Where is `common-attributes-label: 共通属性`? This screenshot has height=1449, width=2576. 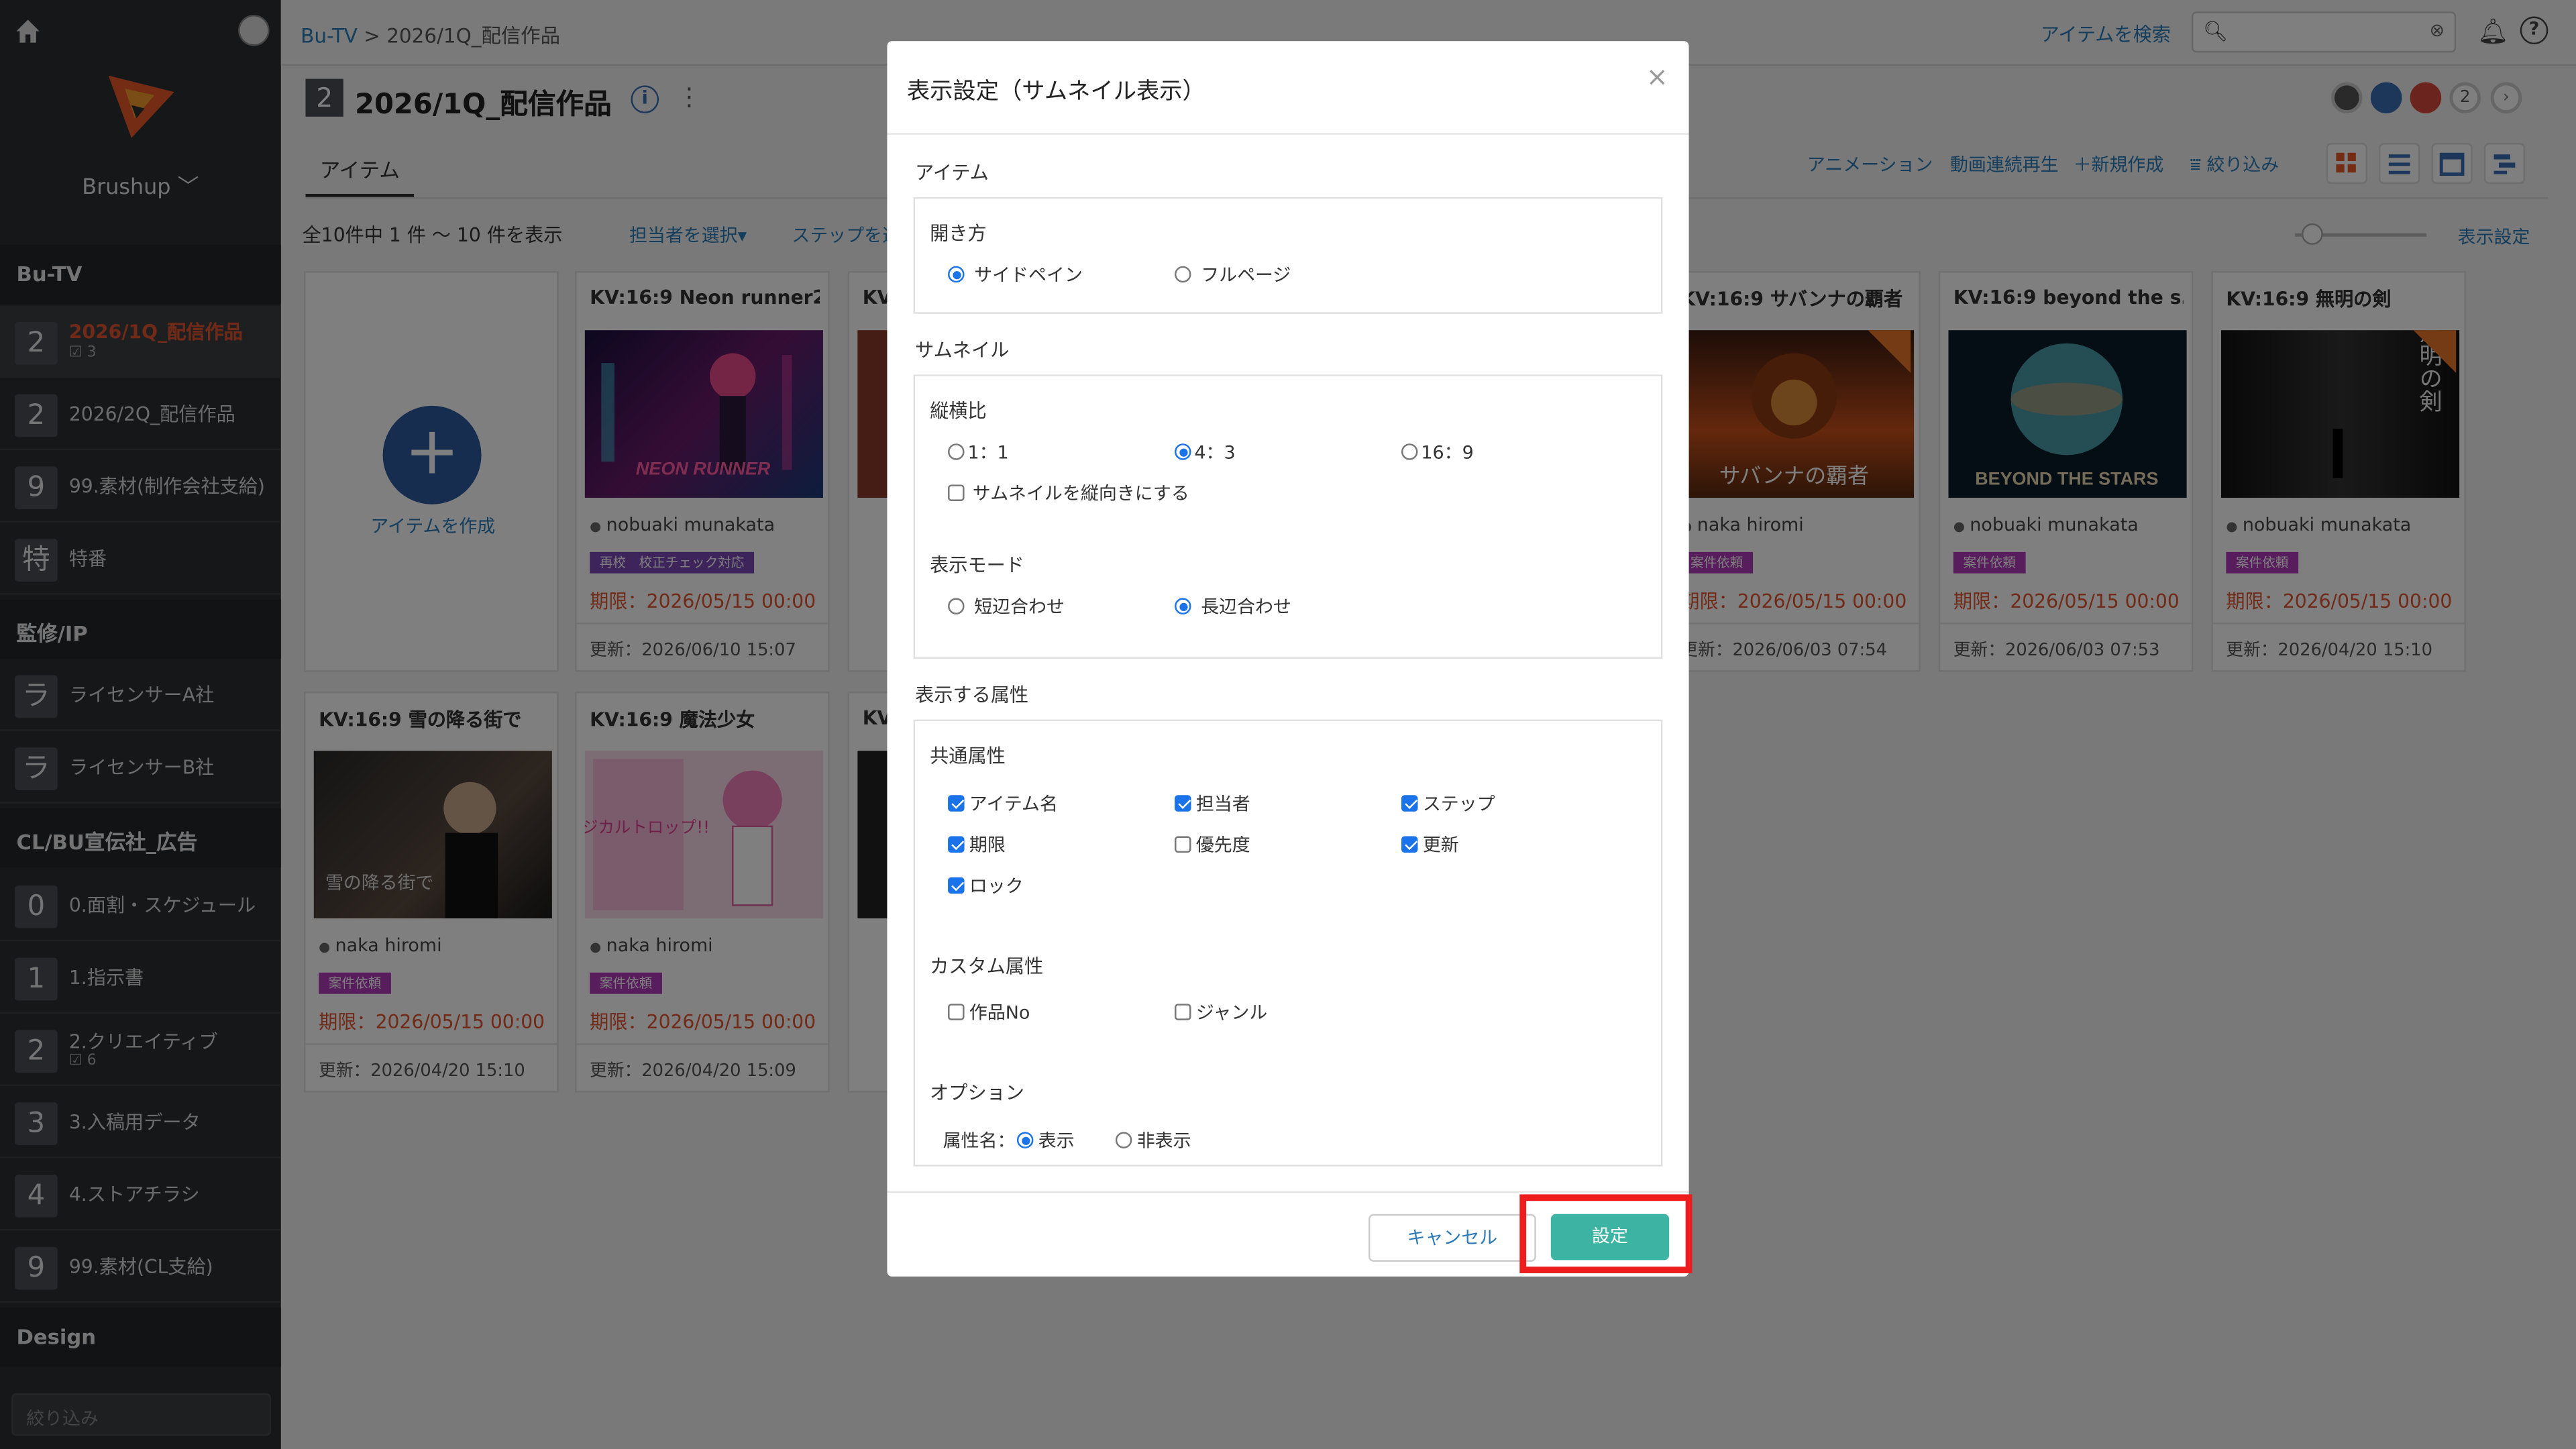
common-attributes-label: 共通属性 is located at coordinates (968, 755).